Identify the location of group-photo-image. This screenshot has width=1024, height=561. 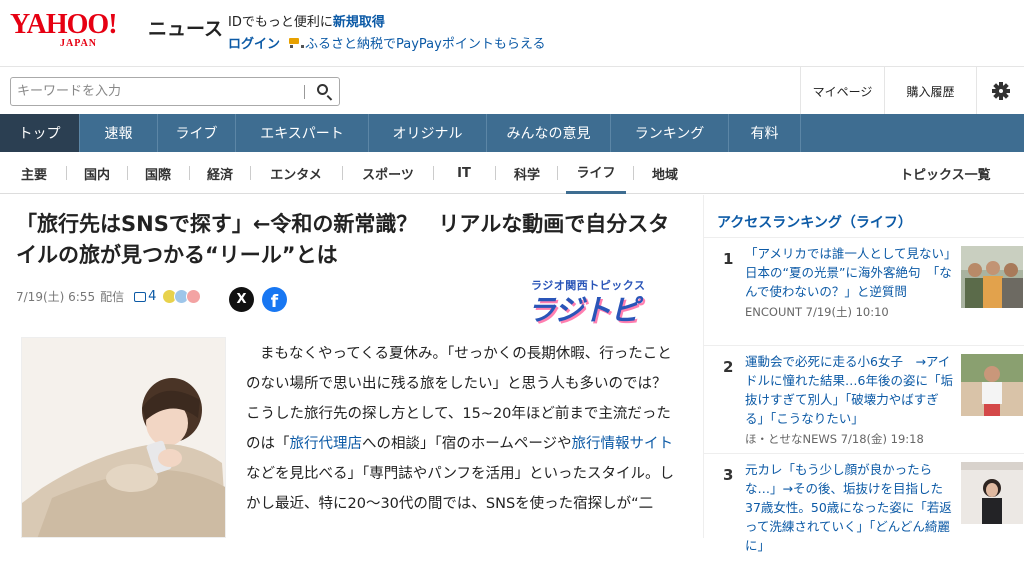
(992, 277).